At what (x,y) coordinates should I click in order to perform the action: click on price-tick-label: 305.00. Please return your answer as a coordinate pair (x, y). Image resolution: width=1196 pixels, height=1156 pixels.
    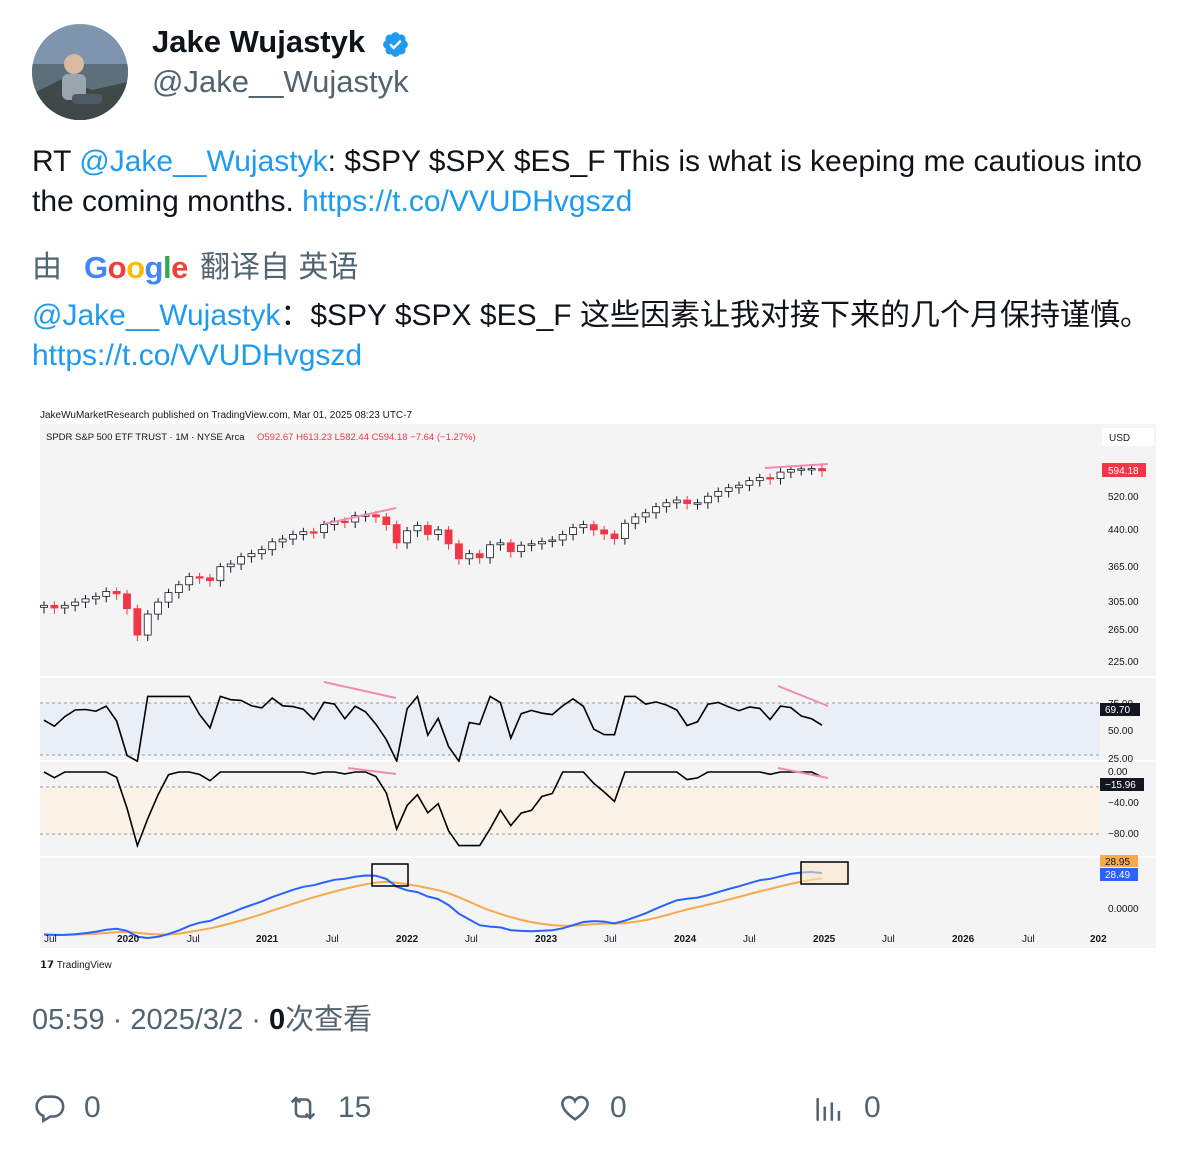
    Looking at the image, I should click on (1123, 602).